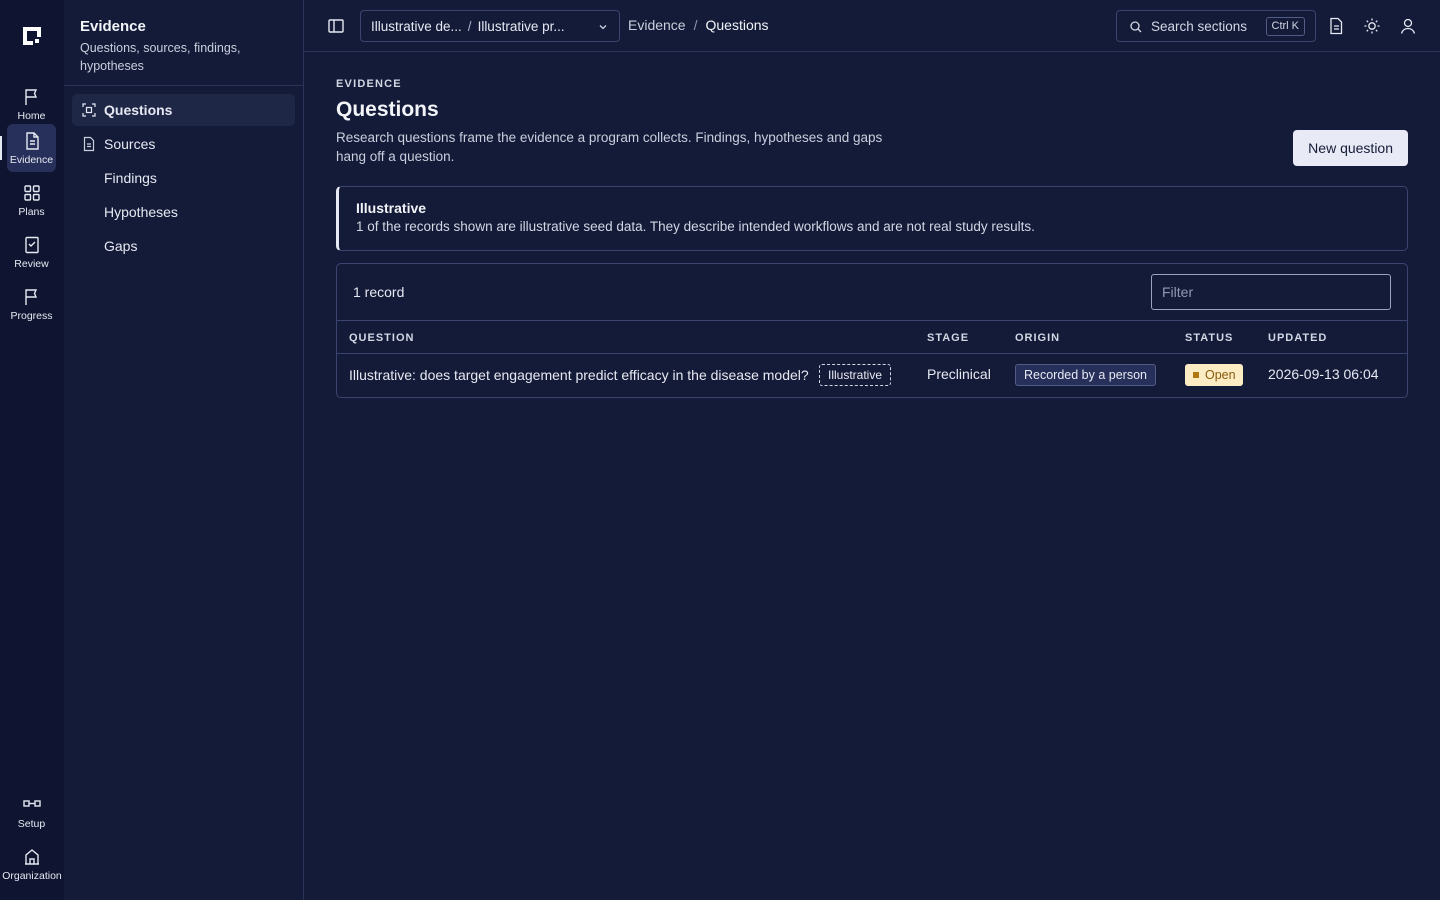 The image size is (1440, 900). I want to click on breadcrumb-evidence: Evidence, so click(657, 25).